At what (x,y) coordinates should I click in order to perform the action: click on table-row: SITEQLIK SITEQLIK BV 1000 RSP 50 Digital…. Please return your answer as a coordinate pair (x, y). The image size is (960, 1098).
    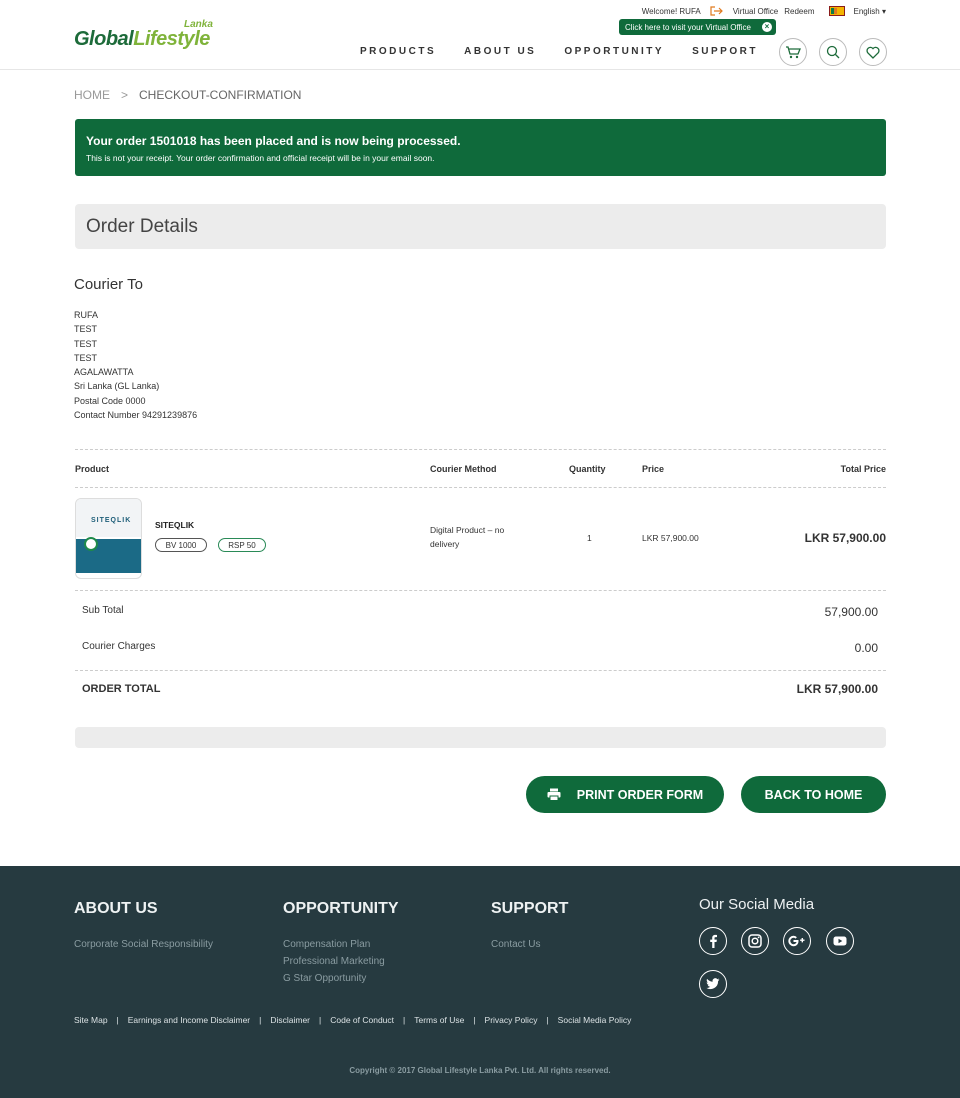
    Looking at the image, I should click on (480, 539).